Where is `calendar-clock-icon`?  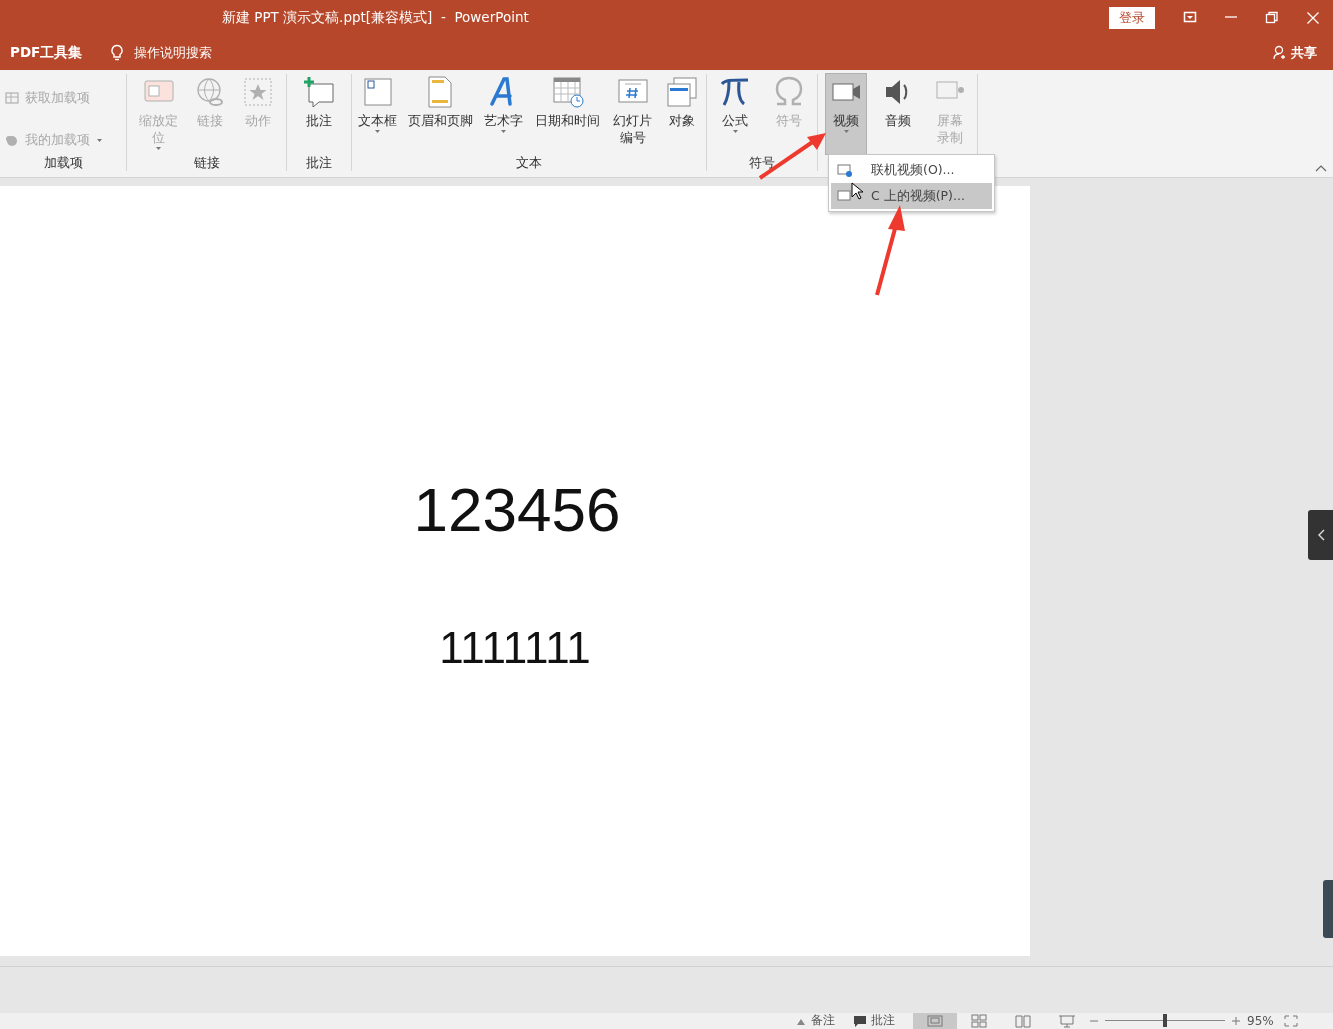 calendar-clock-icon is located at coordinates (567, 92).